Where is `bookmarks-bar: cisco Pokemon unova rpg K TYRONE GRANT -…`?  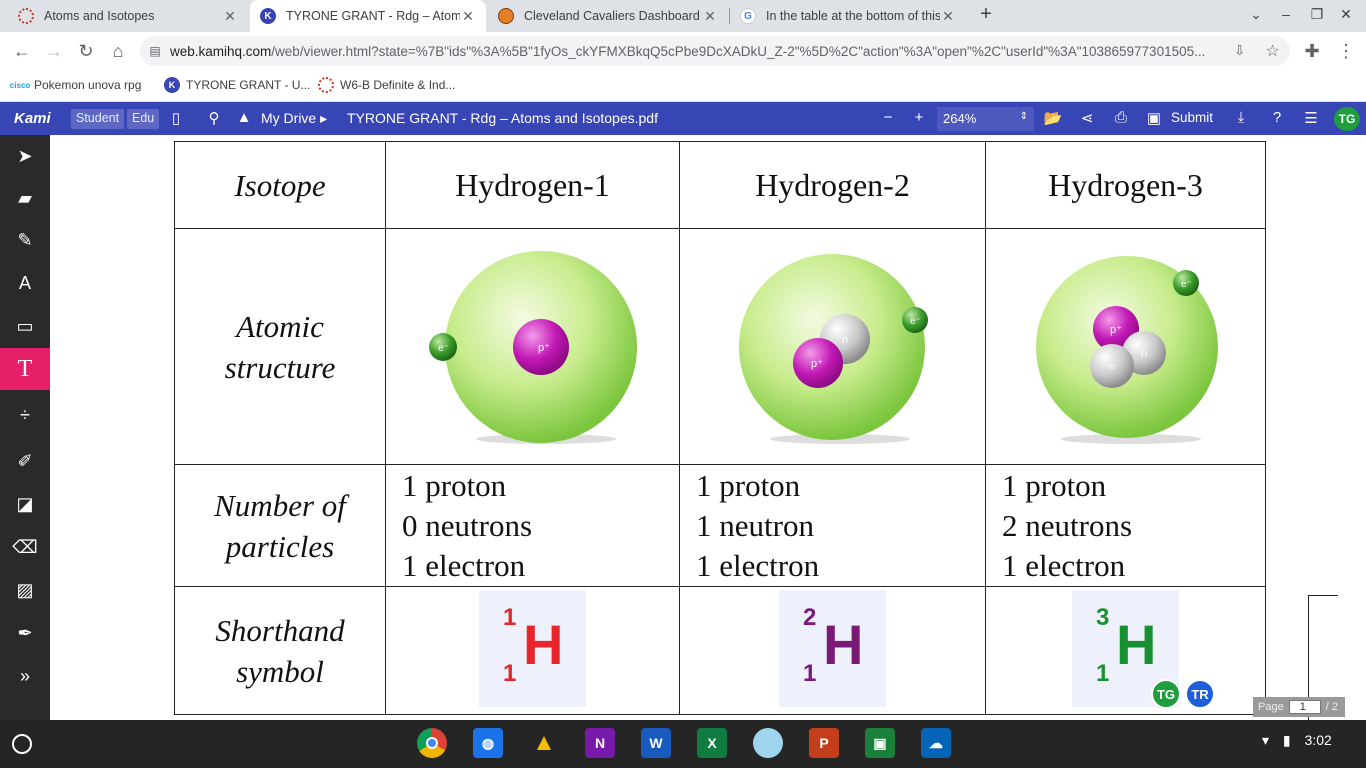
bookmarks-bar: cisco Pokemon unova rpg K TYRONE GRANT -… is located at coordinates (683, 86).